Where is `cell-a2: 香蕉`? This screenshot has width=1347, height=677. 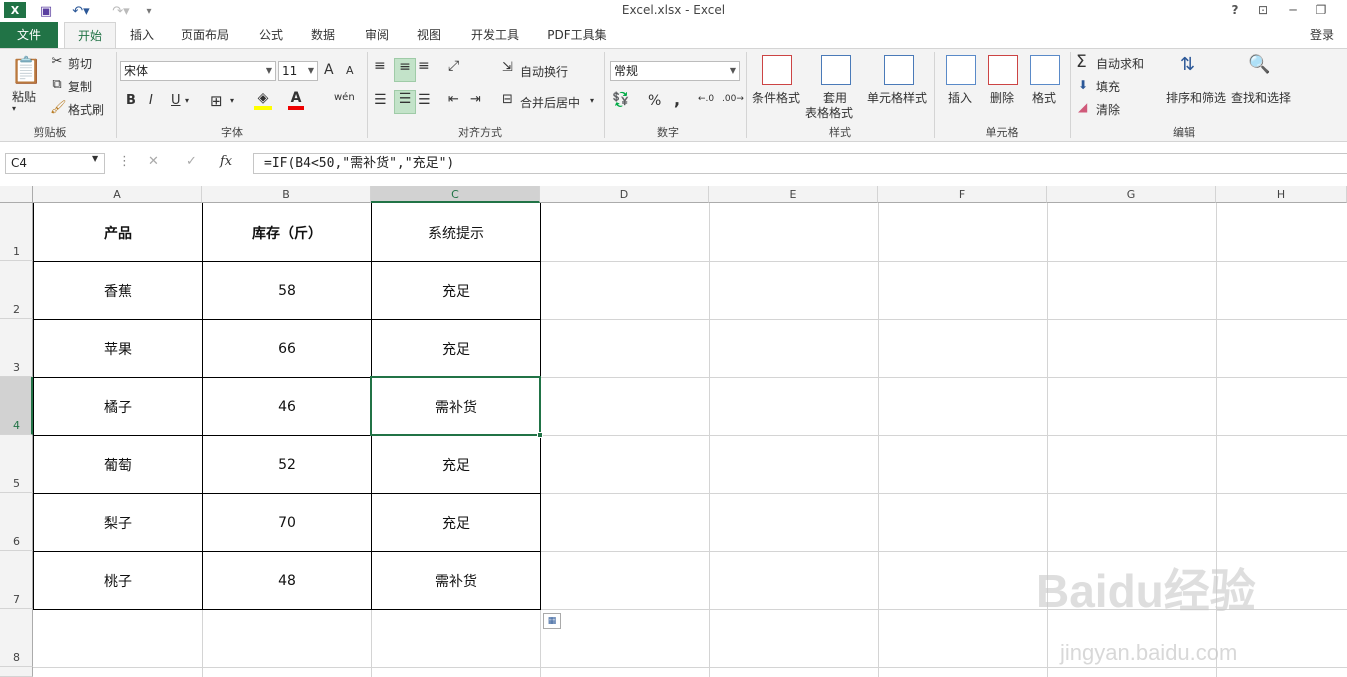 cell-a2: 香蕉 is located at coordinates (118, 290).